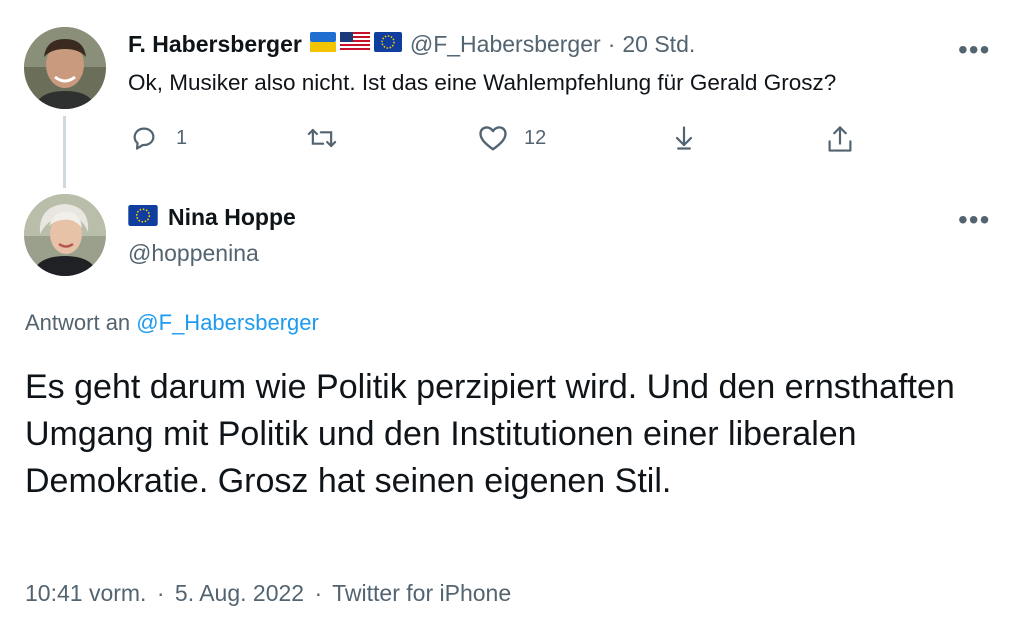 The width and height of the screenshot is (1024, 639). I want to click on like-count: 12, so click(535, 137).